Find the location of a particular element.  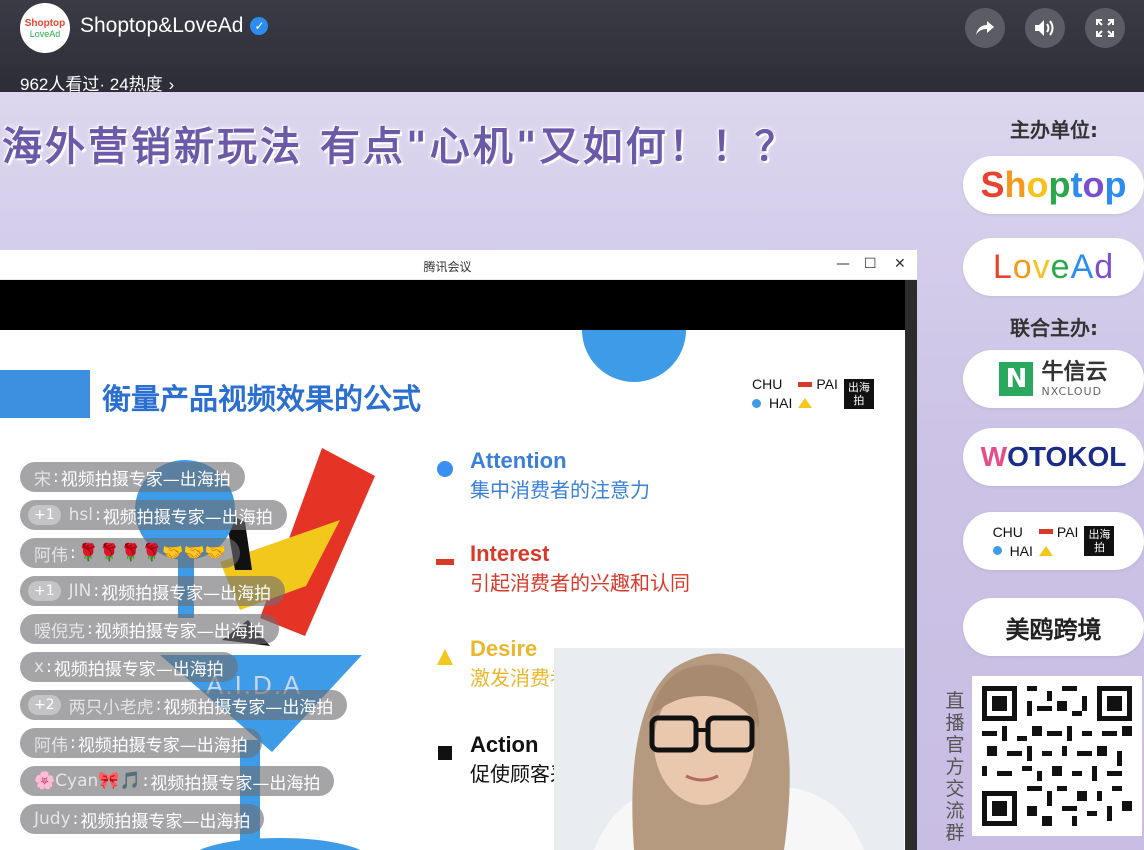

share-icon is located at coordinates (985, 28).